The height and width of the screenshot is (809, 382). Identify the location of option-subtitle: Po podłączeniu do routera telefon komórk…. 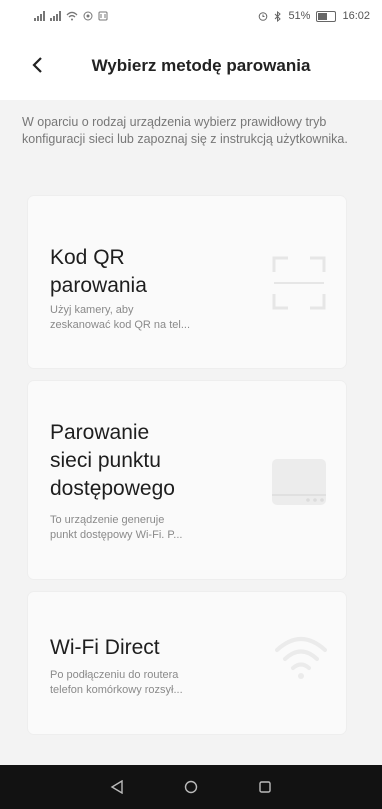
(145, 683).